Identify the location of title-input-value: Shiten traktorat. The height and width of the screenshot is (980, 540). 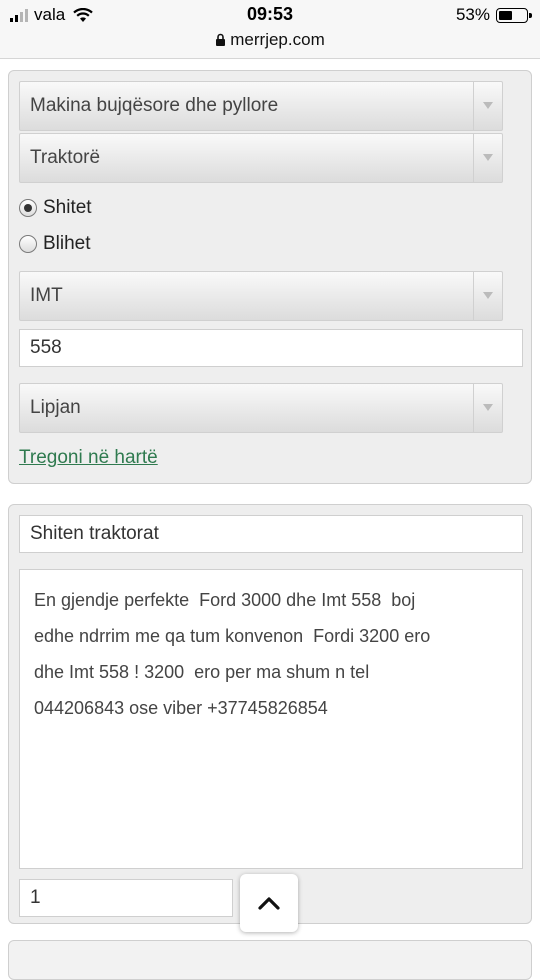
(94, 533).